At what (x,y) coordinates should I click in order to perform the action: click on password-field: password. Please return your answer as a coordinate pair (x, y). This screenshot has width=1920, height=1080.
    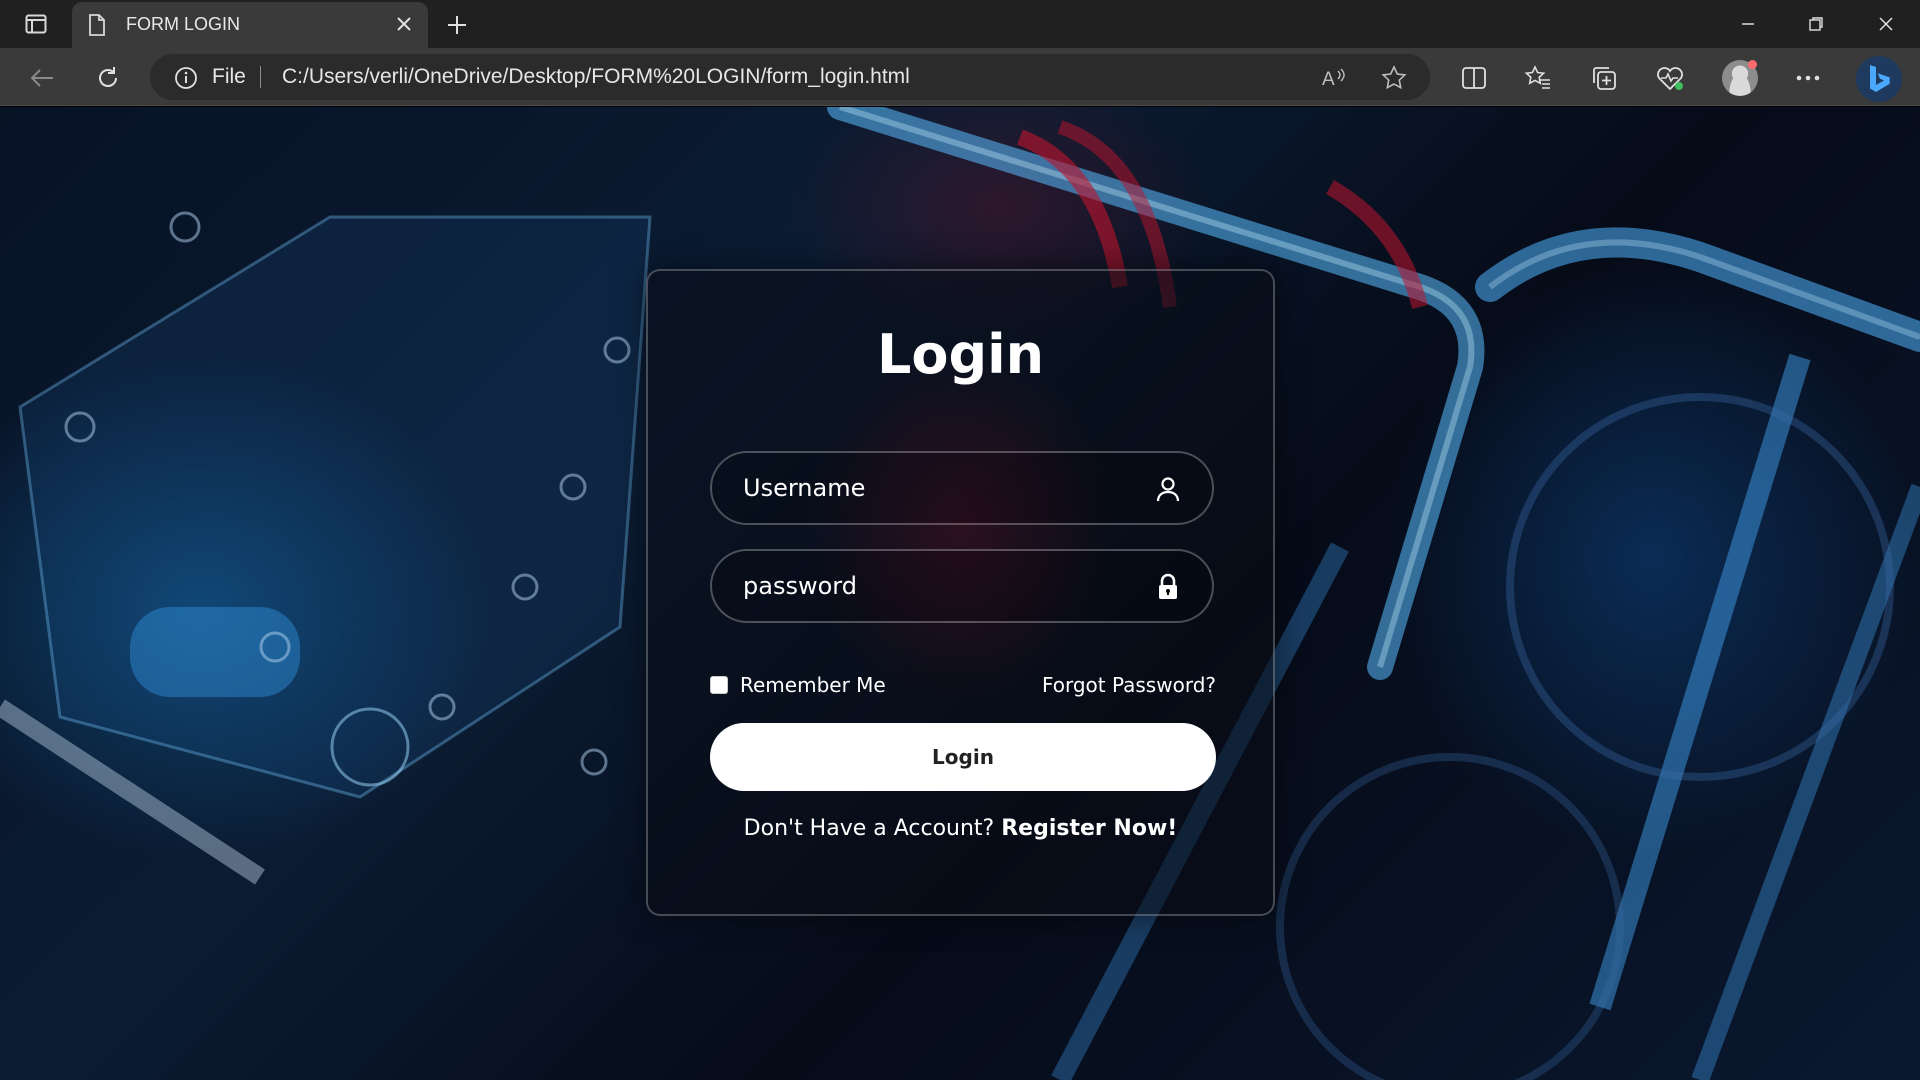
    Looking at the image, I should click on (962, 586).